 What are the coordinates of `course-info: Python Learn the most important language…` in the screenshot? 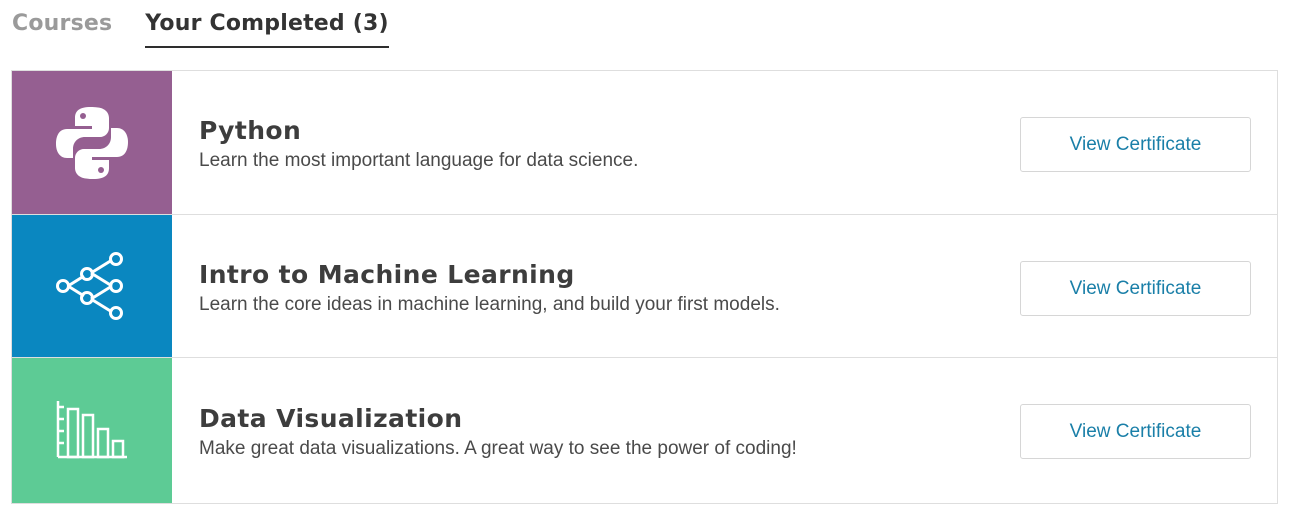 It's located at (418, 144).